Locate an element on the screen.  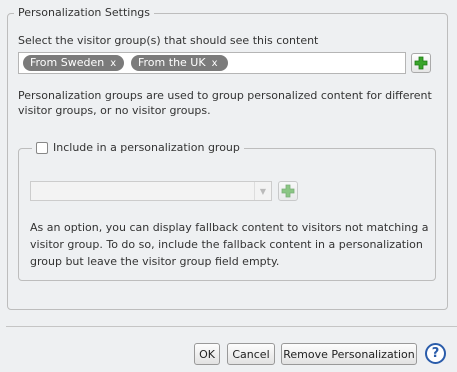
add-group-button is located at coordinates (288, 191).